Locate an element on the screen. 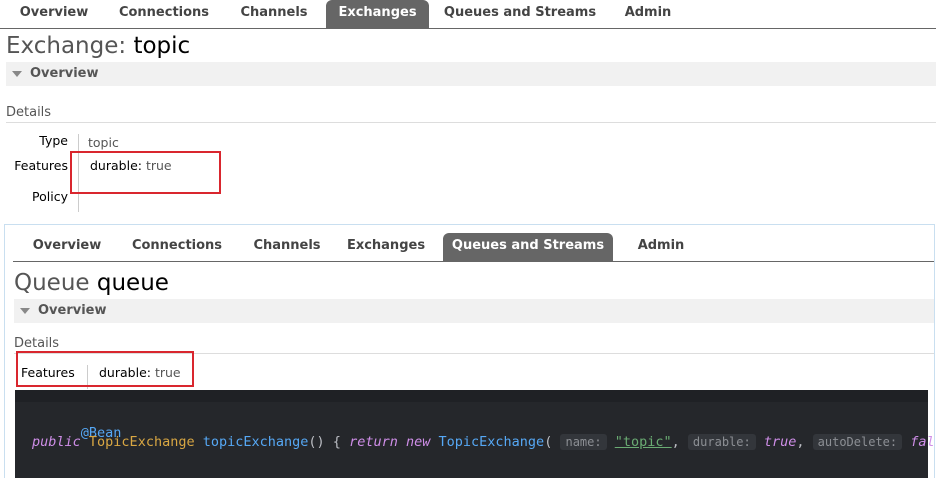  constructor-name: TopicExchange is located at coordinates (491, 442).